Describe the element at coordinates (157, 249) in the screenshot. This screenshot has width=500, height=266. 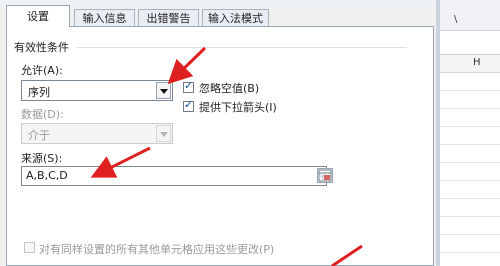
I see `apply-all-label: 对有同样设置的所有其他单元格应用这些更改(P)` at that location.